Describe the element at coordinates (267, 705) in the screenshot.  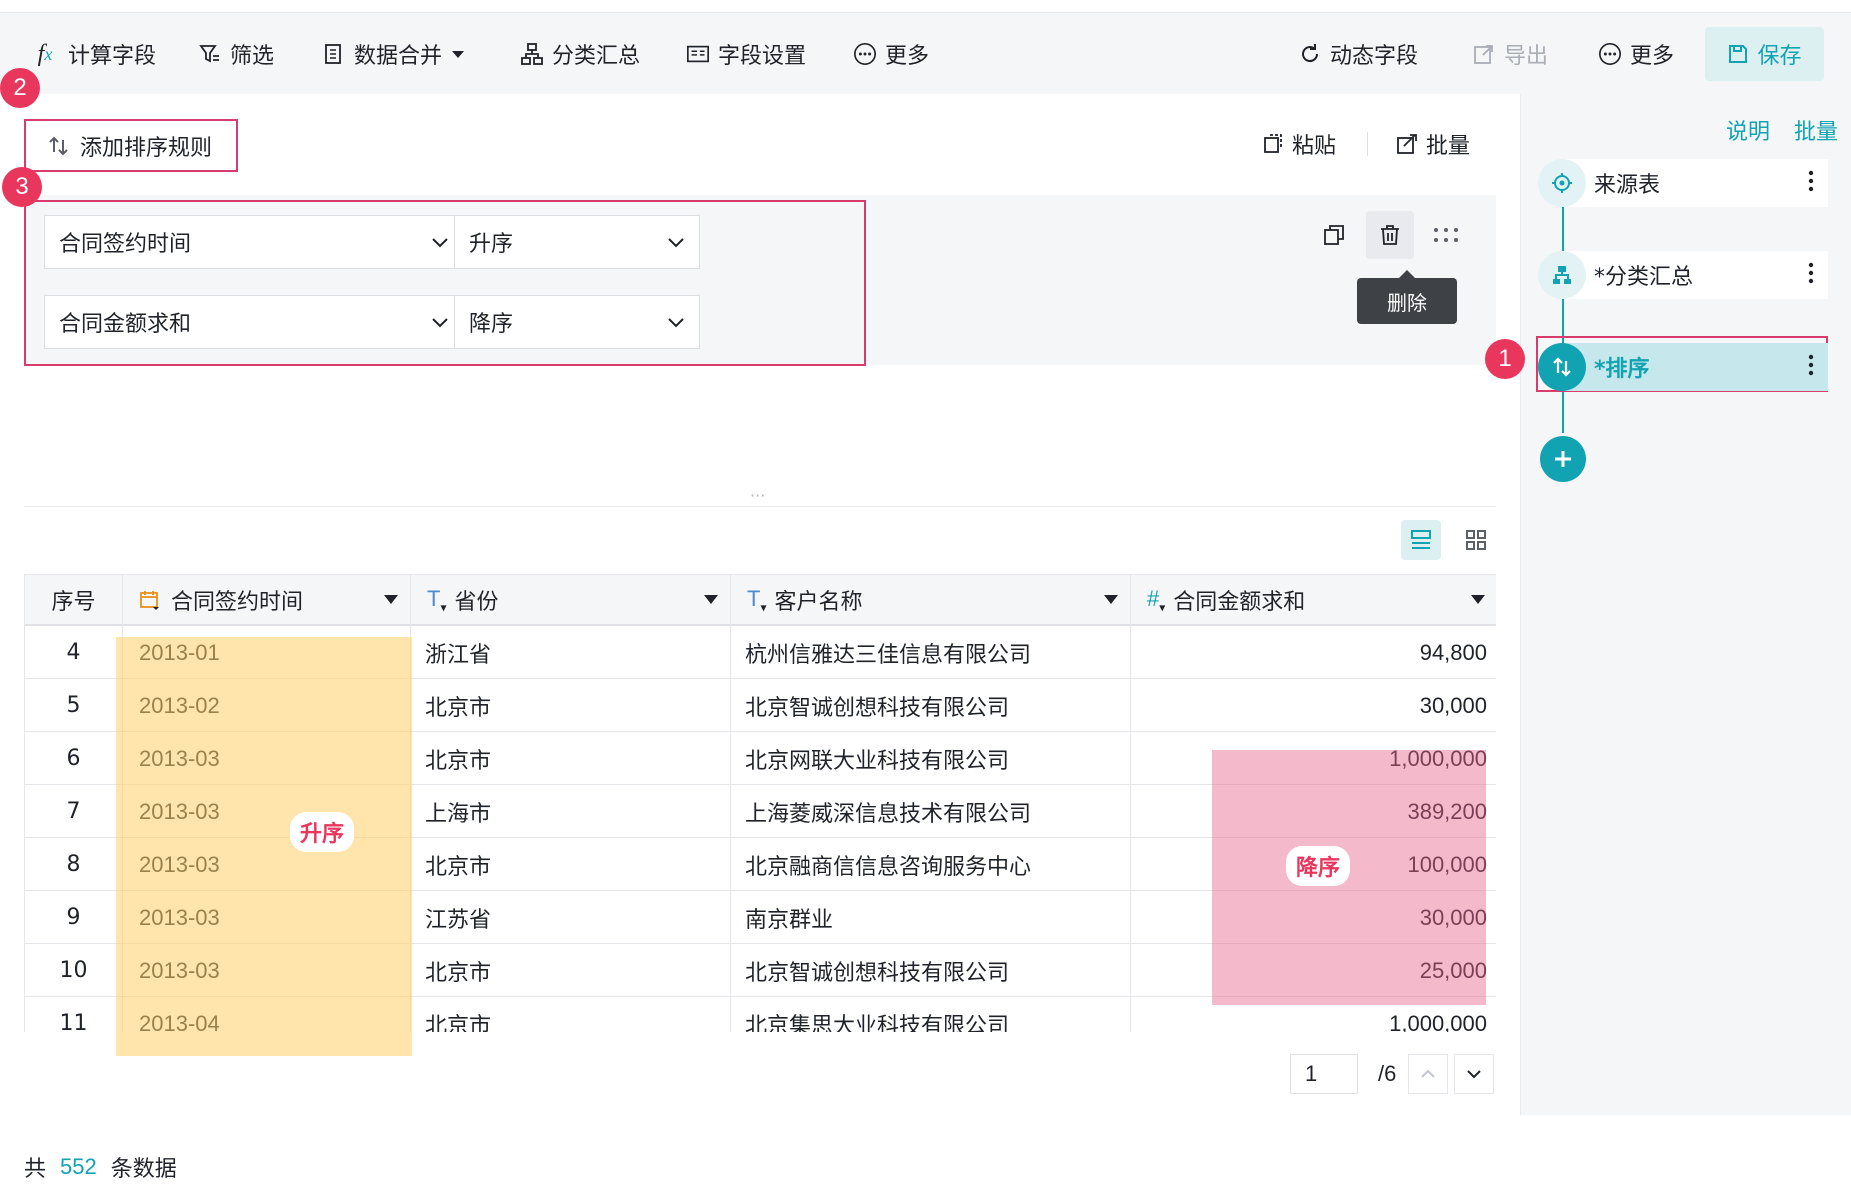
I see `cell-contract-date: 2013-02` at that location.